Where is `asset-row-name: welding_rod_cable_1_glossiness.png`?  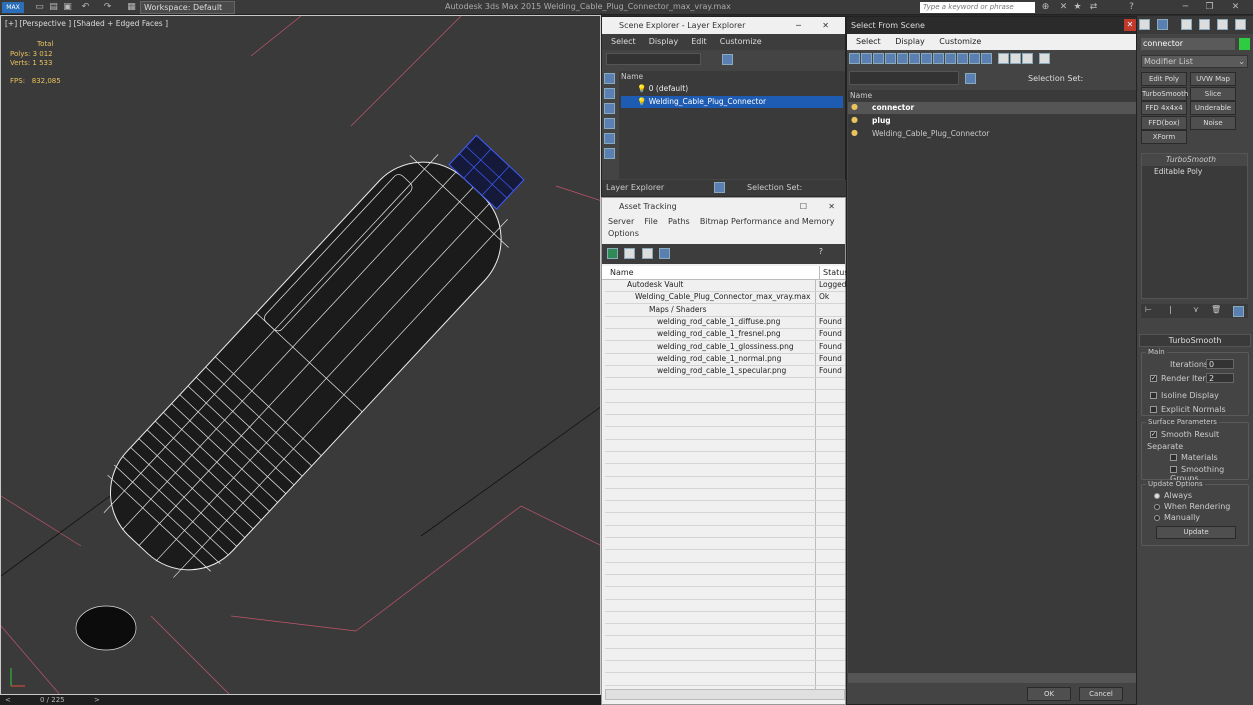 asset-row-name: welding_rod_cable_1_glossiness.png is located at coordinates (725, 347).